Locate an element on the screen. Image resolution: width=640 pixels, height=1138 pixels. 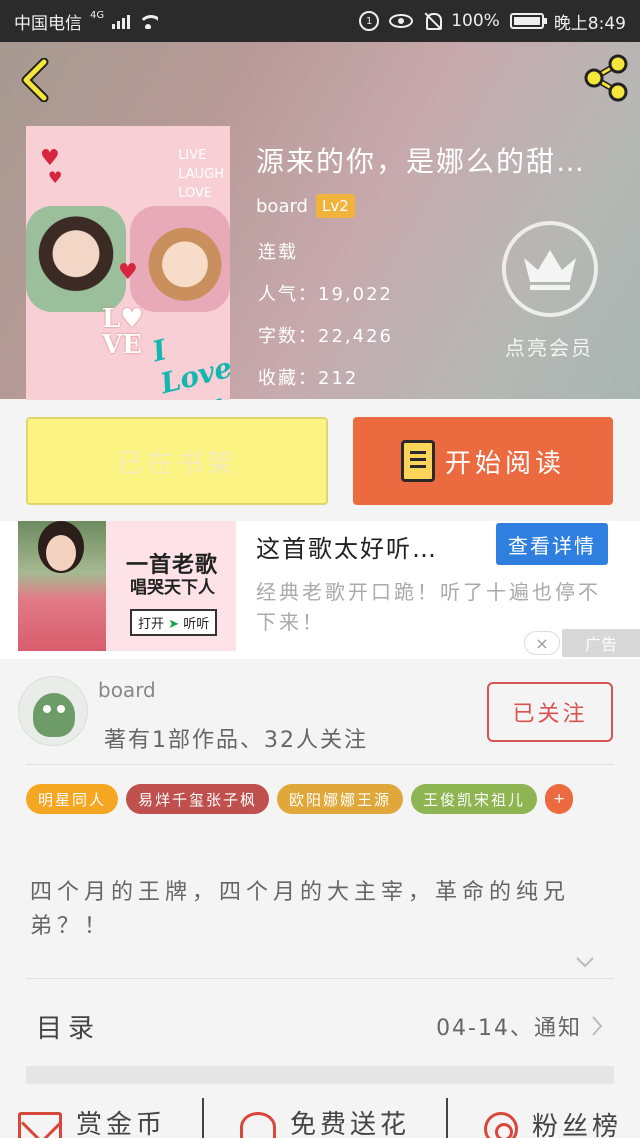
eye-icon is located at coordinates (401, 21).